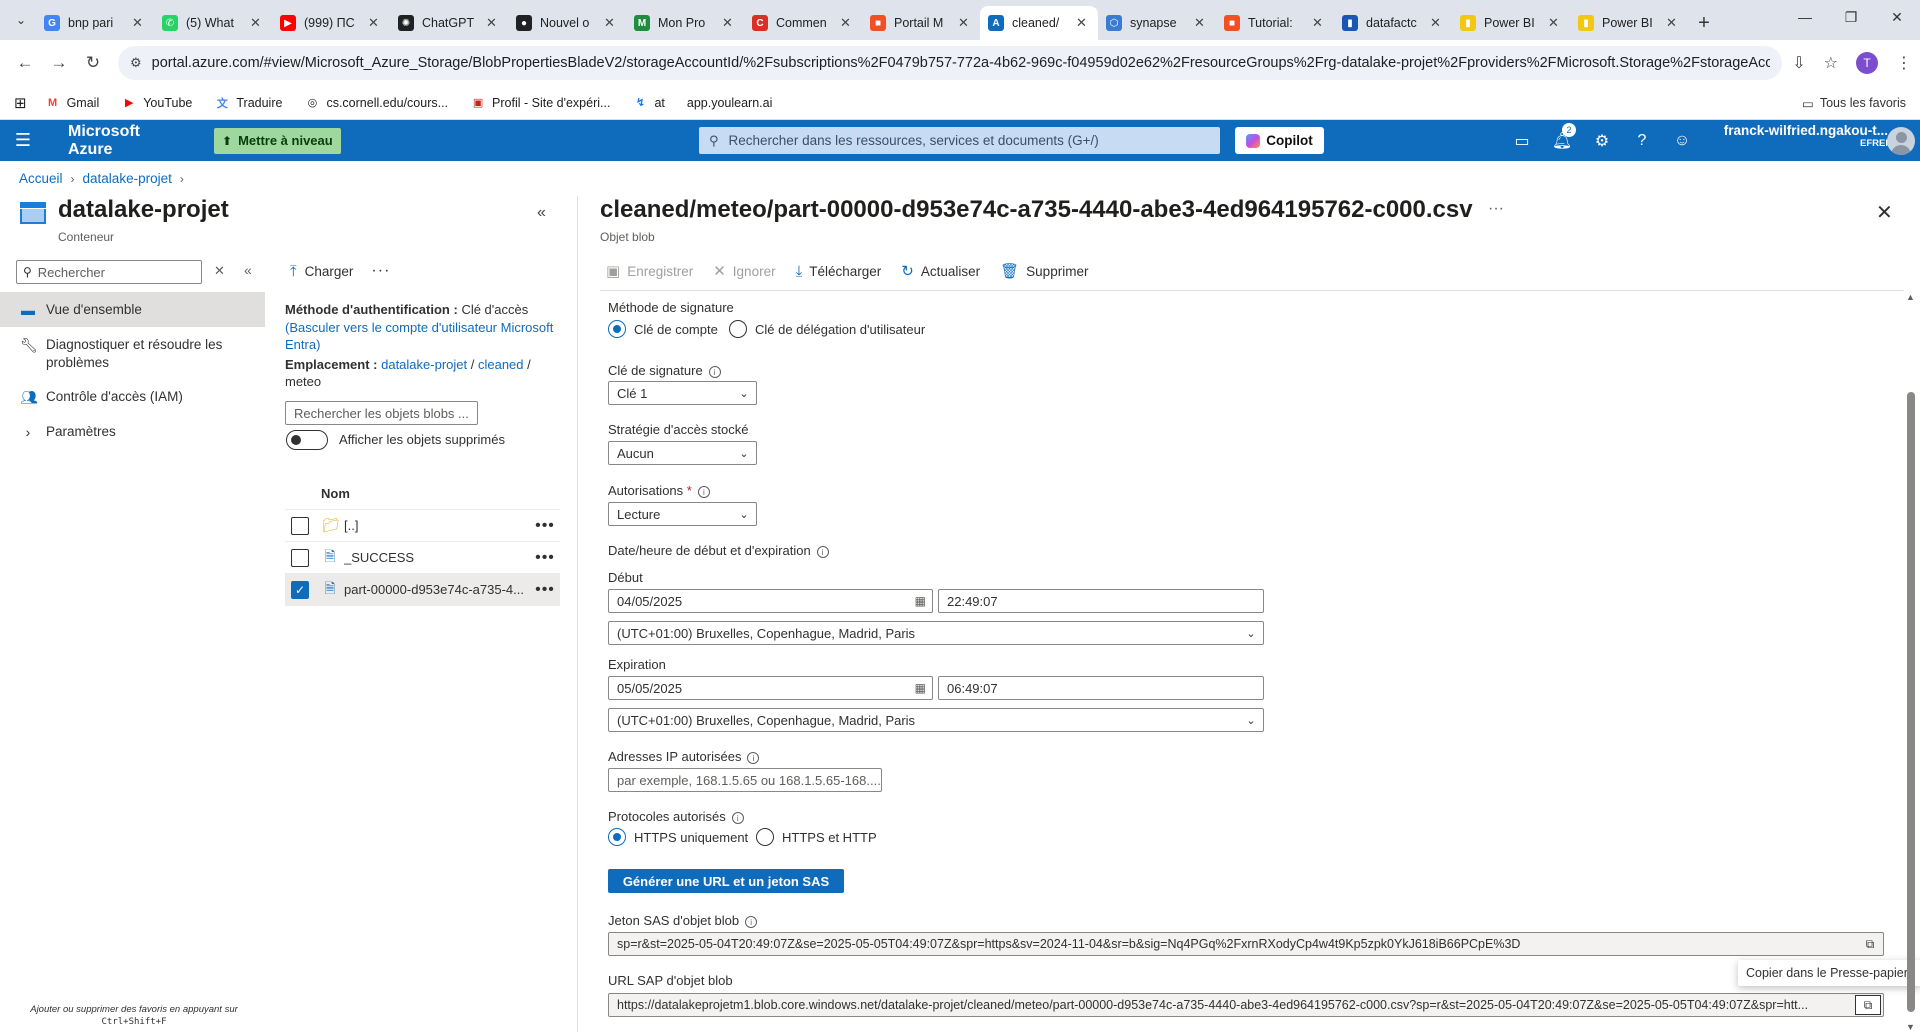 The width and height of the screenshot is (1920, 1032). What do you see at coordinates (72, 103) in the screenshot?
I see `bookmark-item: M Gmail` at bounding box center [72, 103].